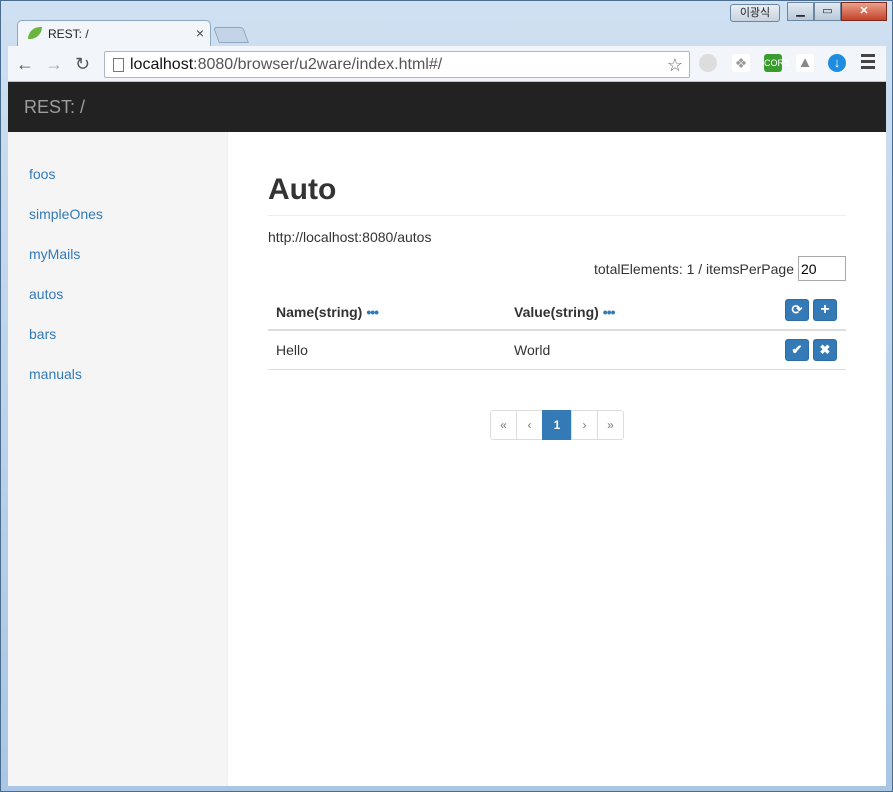  What do you see at coordinates (292, 350) in the screenshot?
I see `cell-name: Hello` at bounding box center [292, 350].